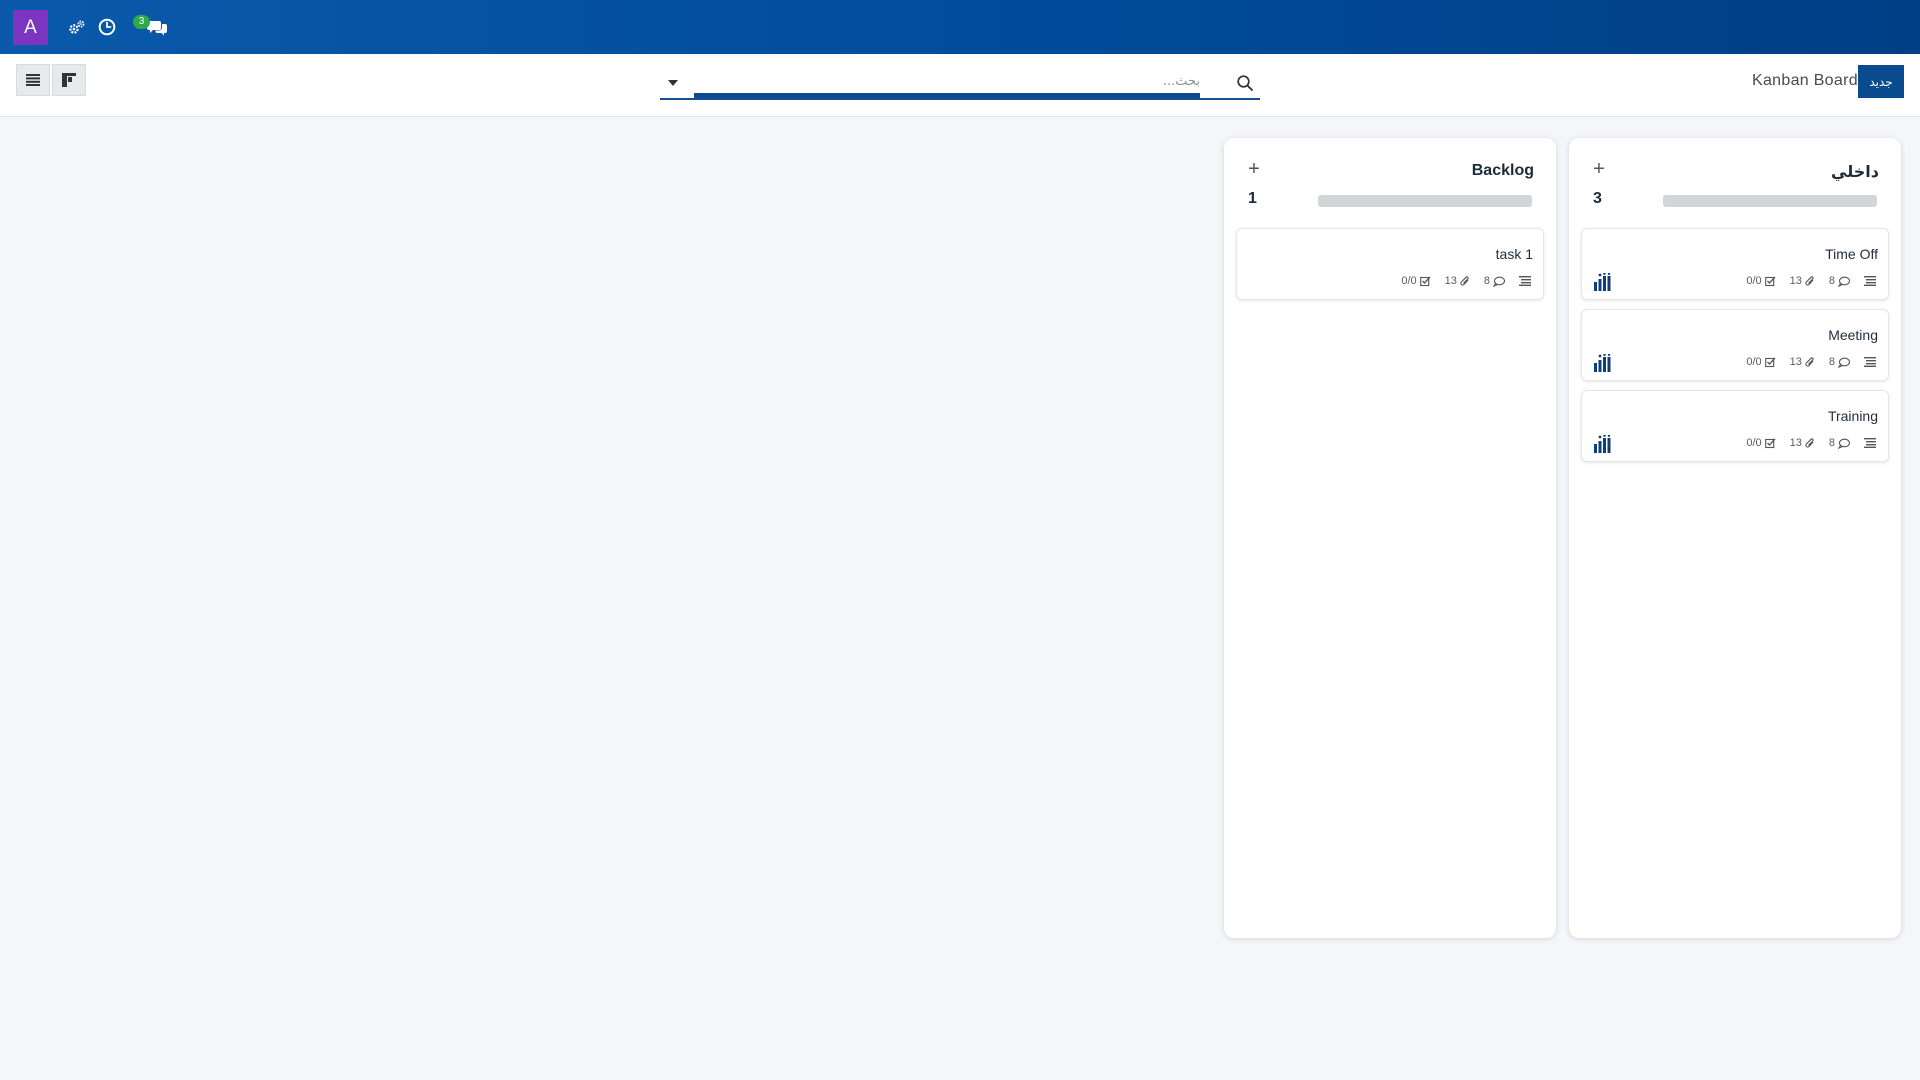 The height and width of the screenshot is (1080, 1920). I want to click on kanban-view-button, so click(69, 80).